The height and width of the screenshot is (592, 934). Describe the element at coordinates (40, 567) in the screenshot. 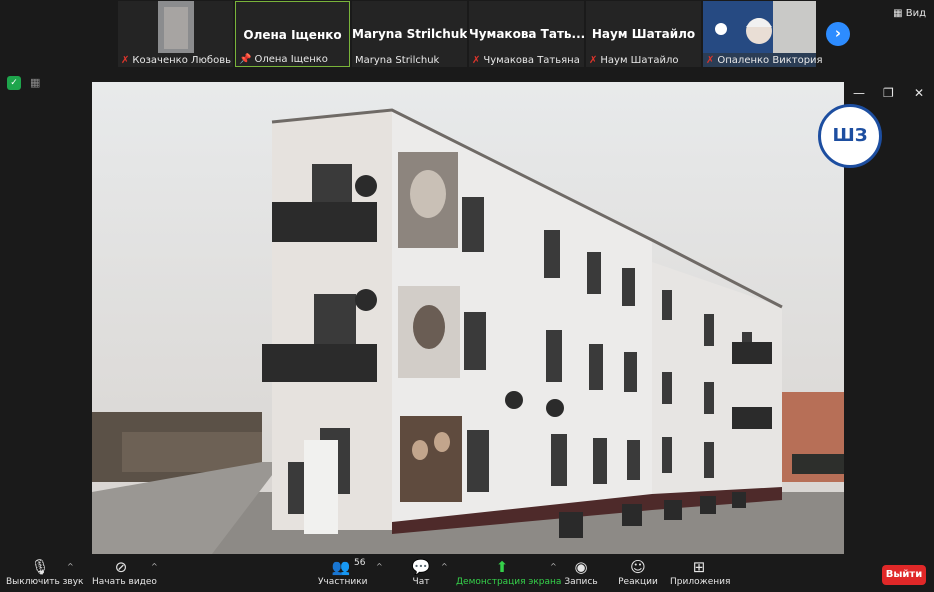

I see `microphone-icon: 🎙` at that location.